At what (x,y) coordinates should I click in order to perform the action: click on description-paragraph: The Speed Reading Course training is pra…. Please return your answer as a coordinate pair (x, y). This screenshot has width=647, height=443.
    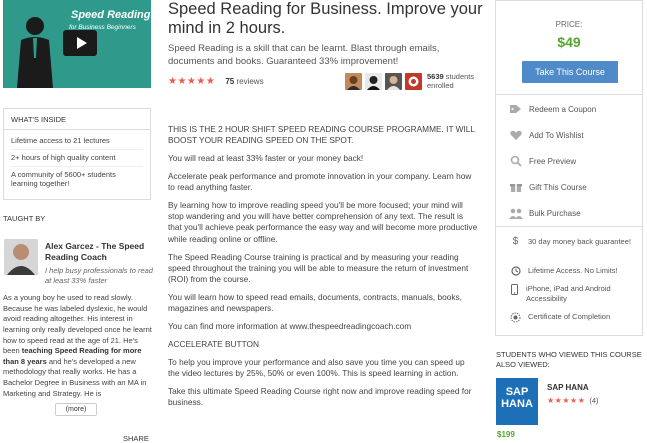
    Looking at the image, I should click on (318, 268).